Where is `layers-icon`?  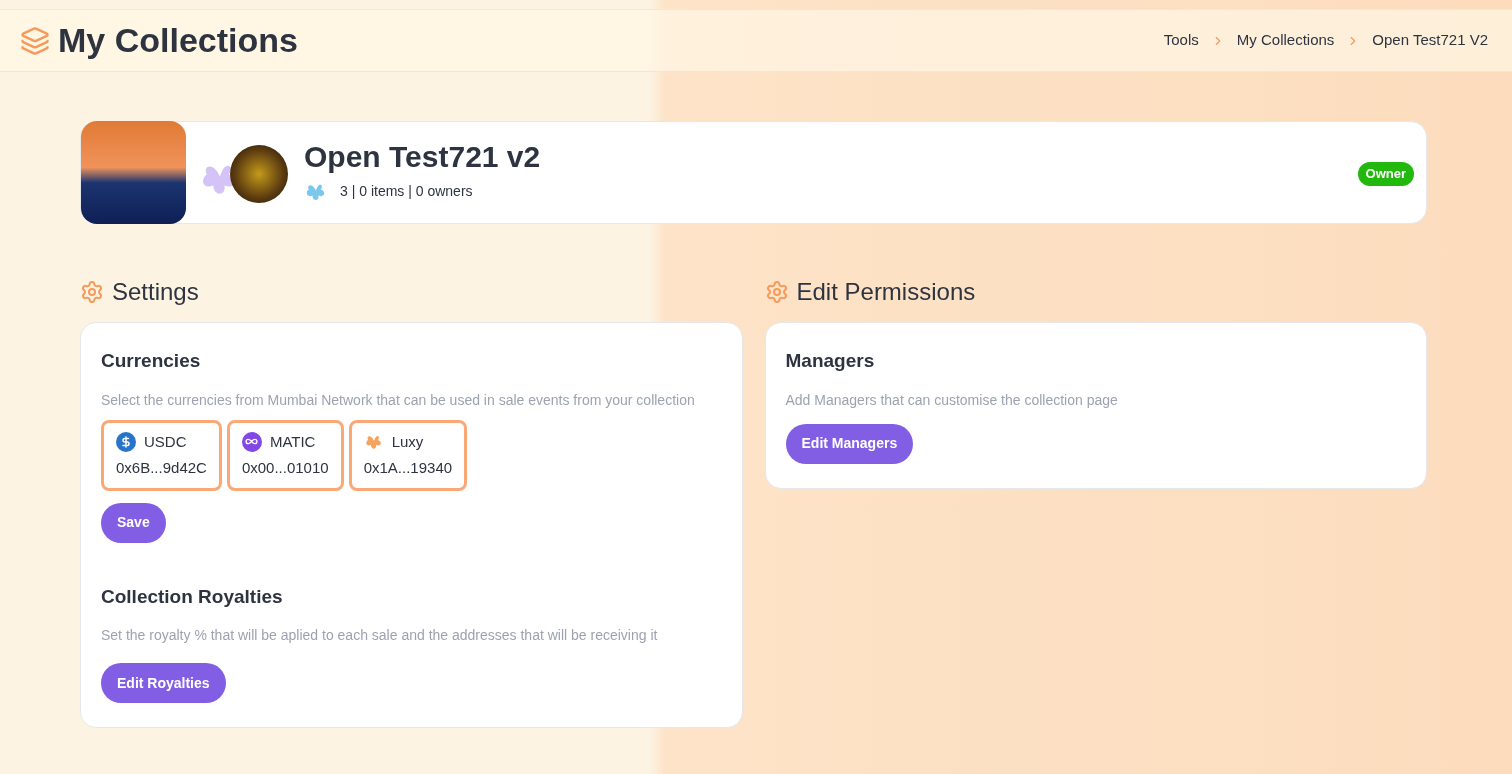
layers-icon is located at coordinates (35, 40).